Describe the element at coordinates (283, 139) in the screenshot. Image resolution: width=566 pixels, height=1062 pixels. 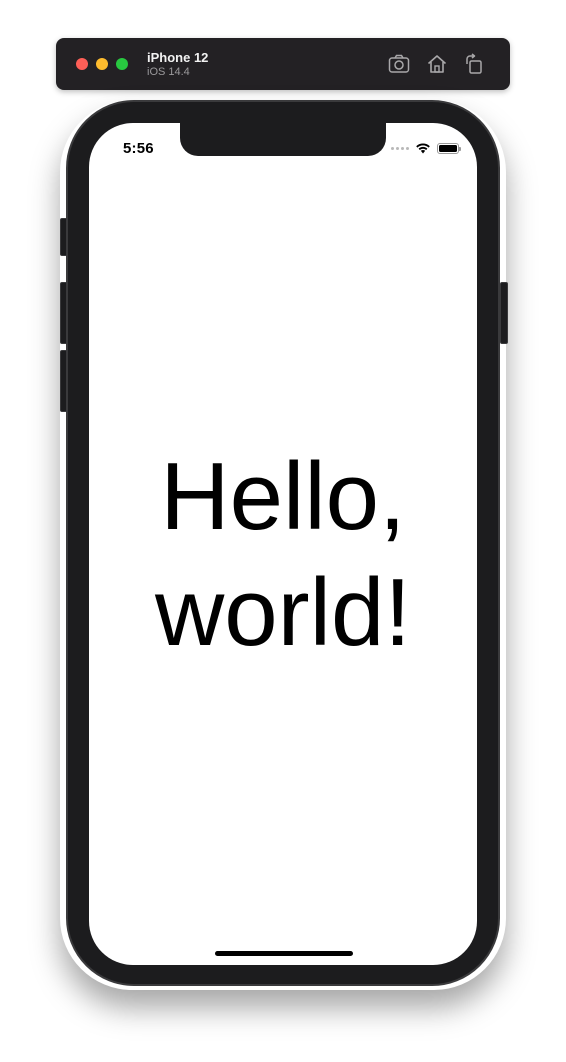
I see `notch` at that location.